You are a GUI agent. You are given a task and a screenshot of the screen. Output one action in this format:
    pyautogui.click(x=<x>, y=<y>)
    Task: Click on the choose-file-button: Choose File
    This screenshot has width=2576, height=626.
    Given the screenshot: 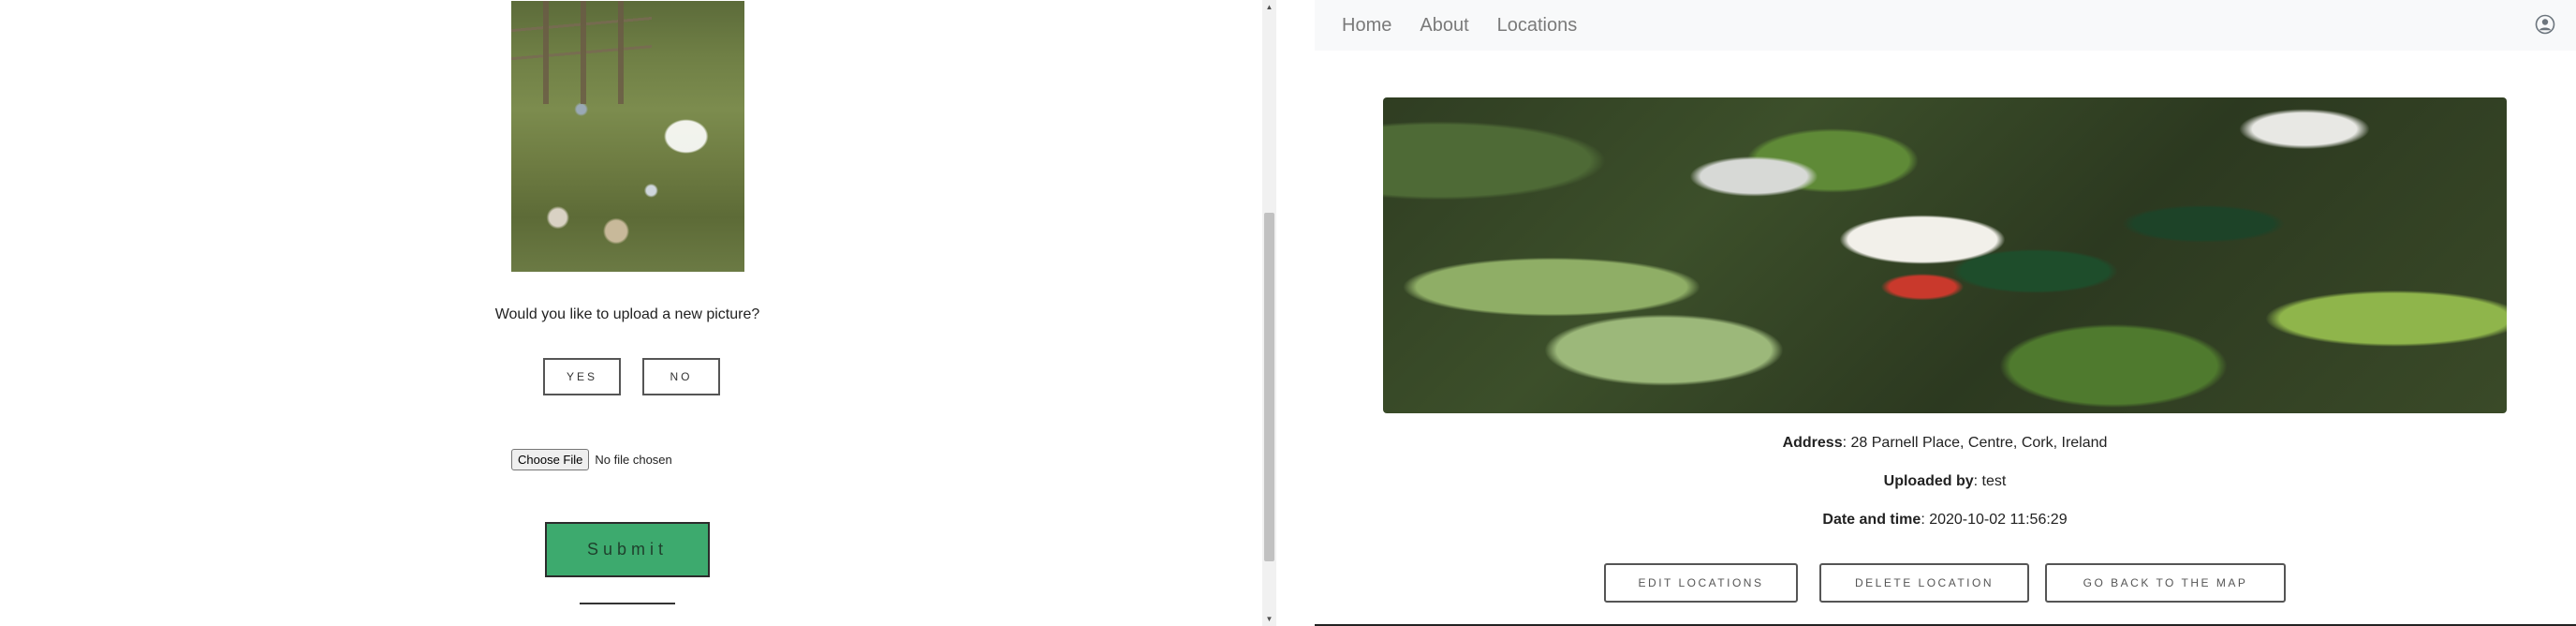 What is the action you would take?
    pyautogui.click(x=550, y=459)
    